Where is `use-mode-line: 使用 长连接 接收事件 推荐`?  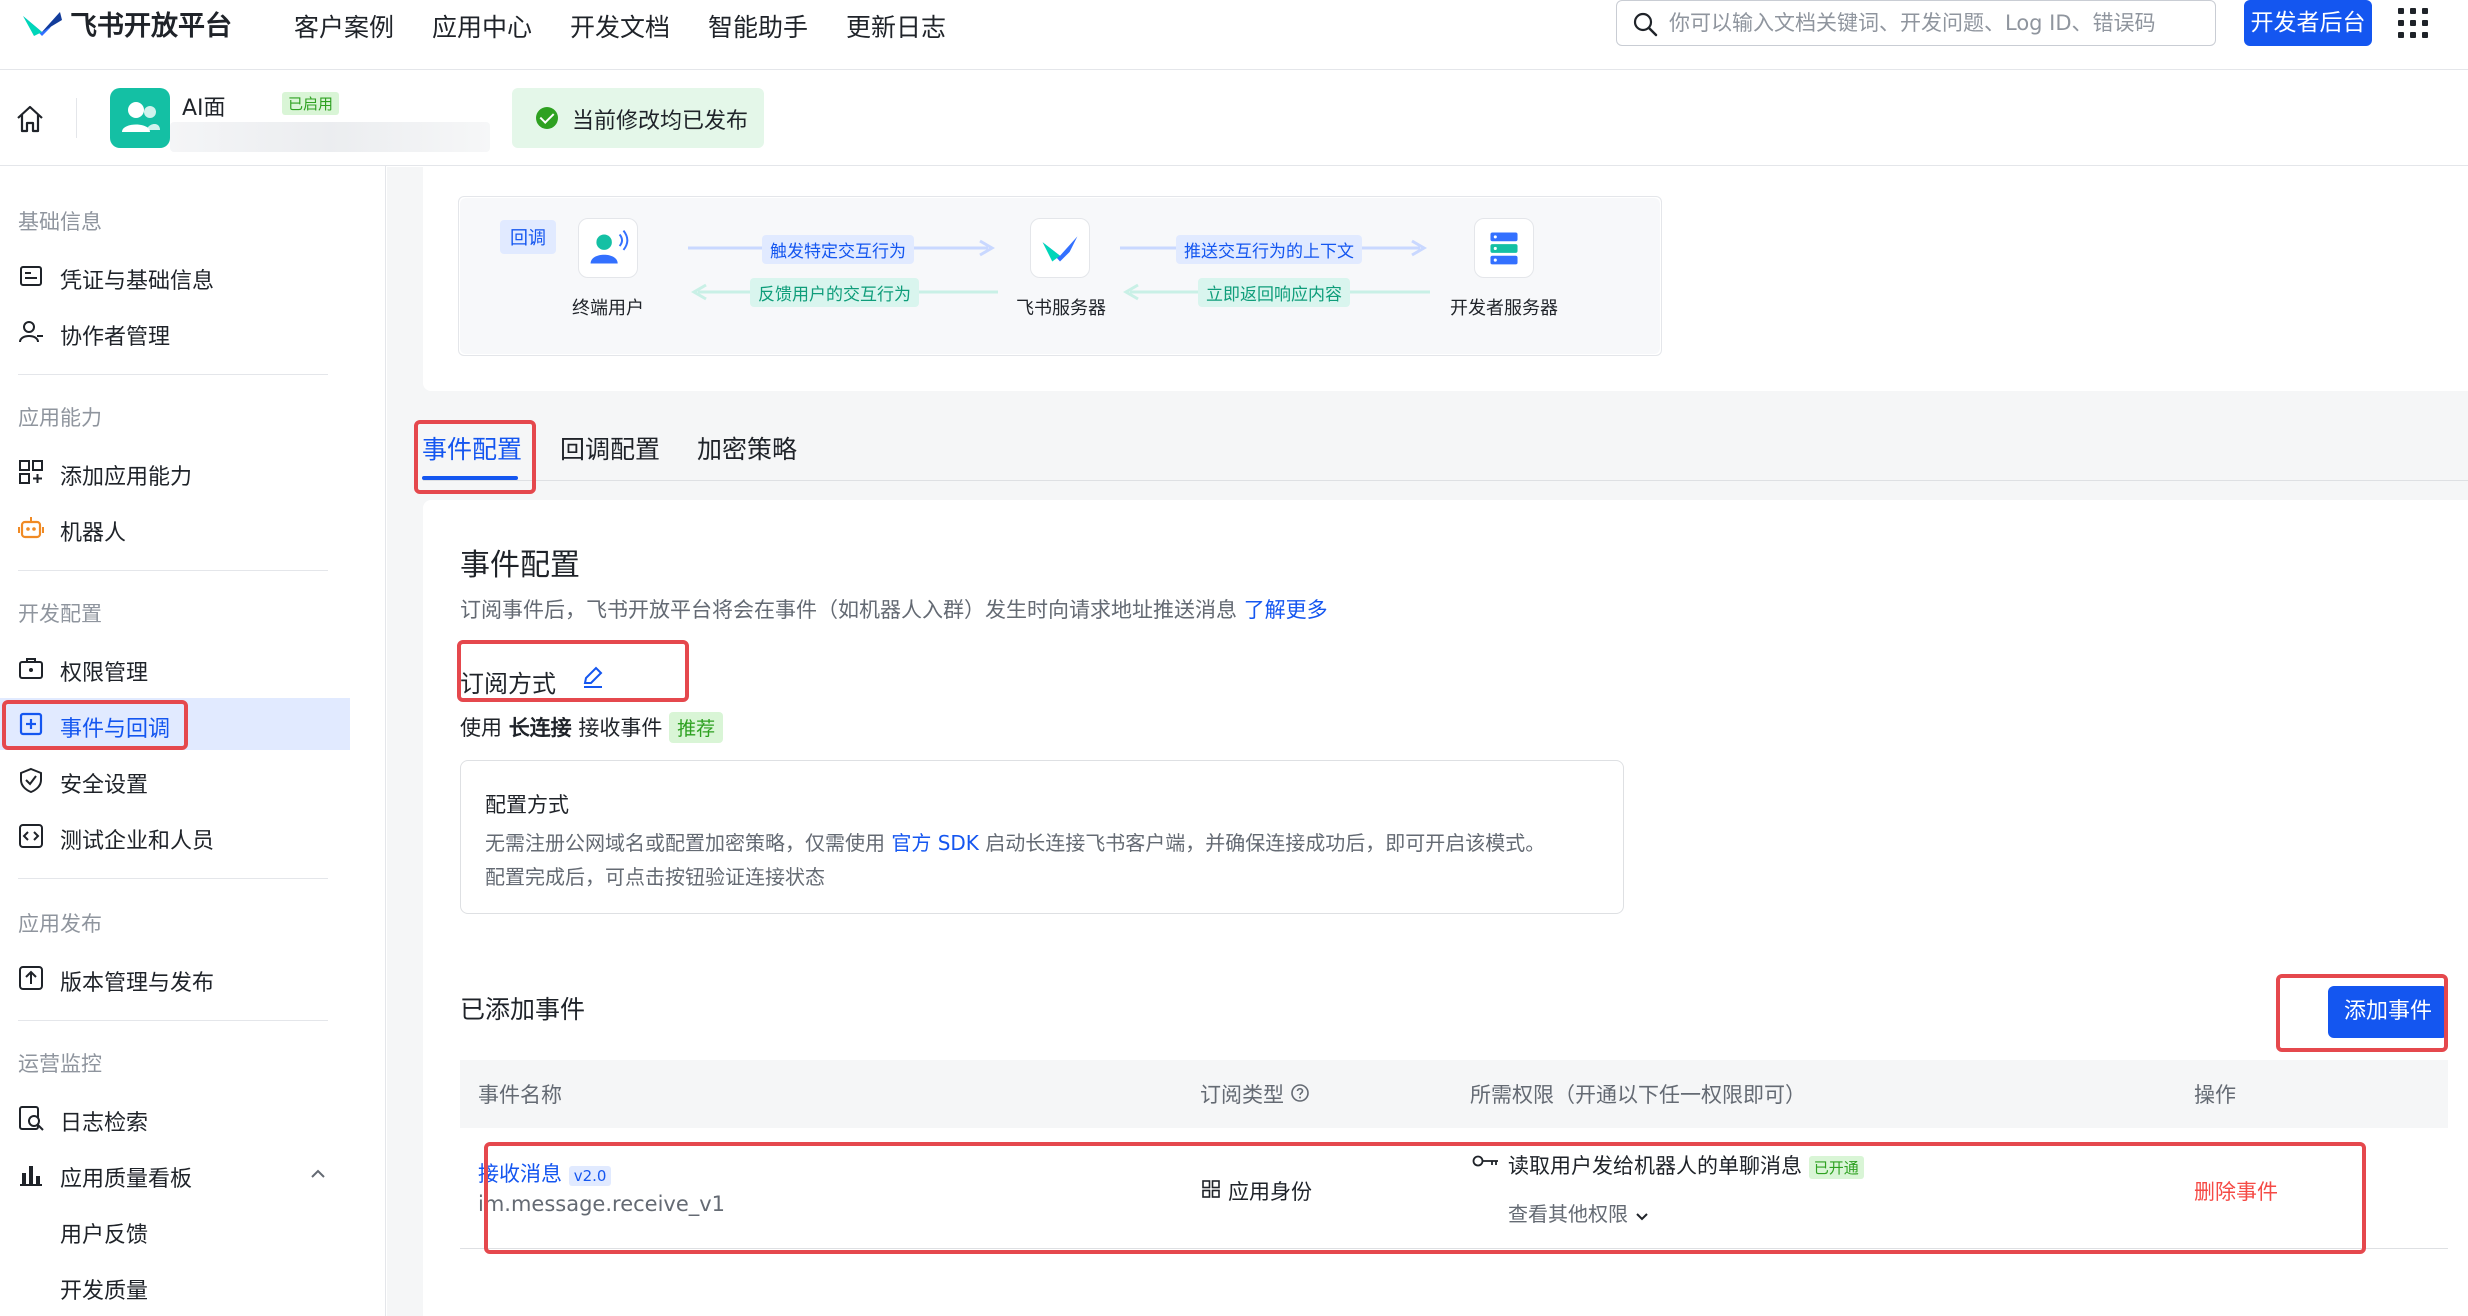 use-mode-line: 使用 长连接 接收事件 推荐 is located at coordinates (592, 727).